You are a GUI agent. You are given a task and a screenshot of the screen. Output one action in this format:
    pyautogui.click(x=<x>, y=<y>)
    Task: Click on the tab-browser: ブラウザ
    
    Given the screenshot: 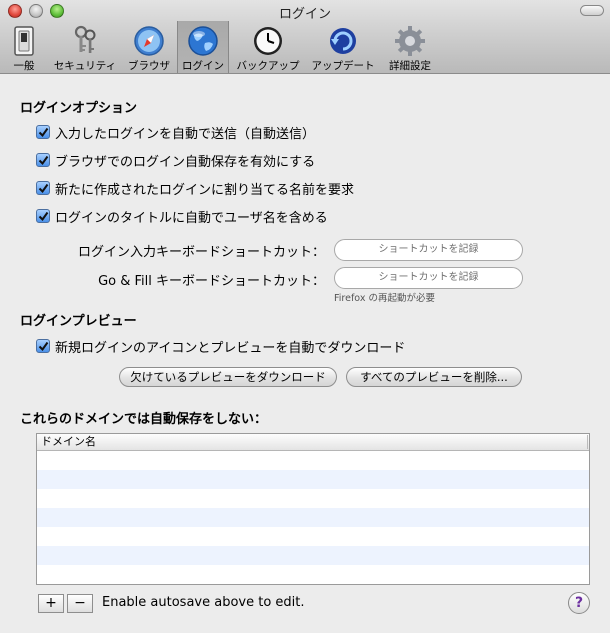 What is the action you would take?
    pyautogui.click(x=149, y=47)
    